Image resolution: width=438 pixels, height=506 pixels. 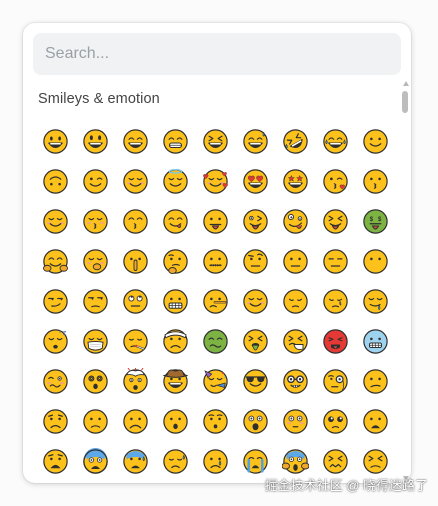 I want to click on upside-down-face-emoji-icon, so click(x=55, y=181).